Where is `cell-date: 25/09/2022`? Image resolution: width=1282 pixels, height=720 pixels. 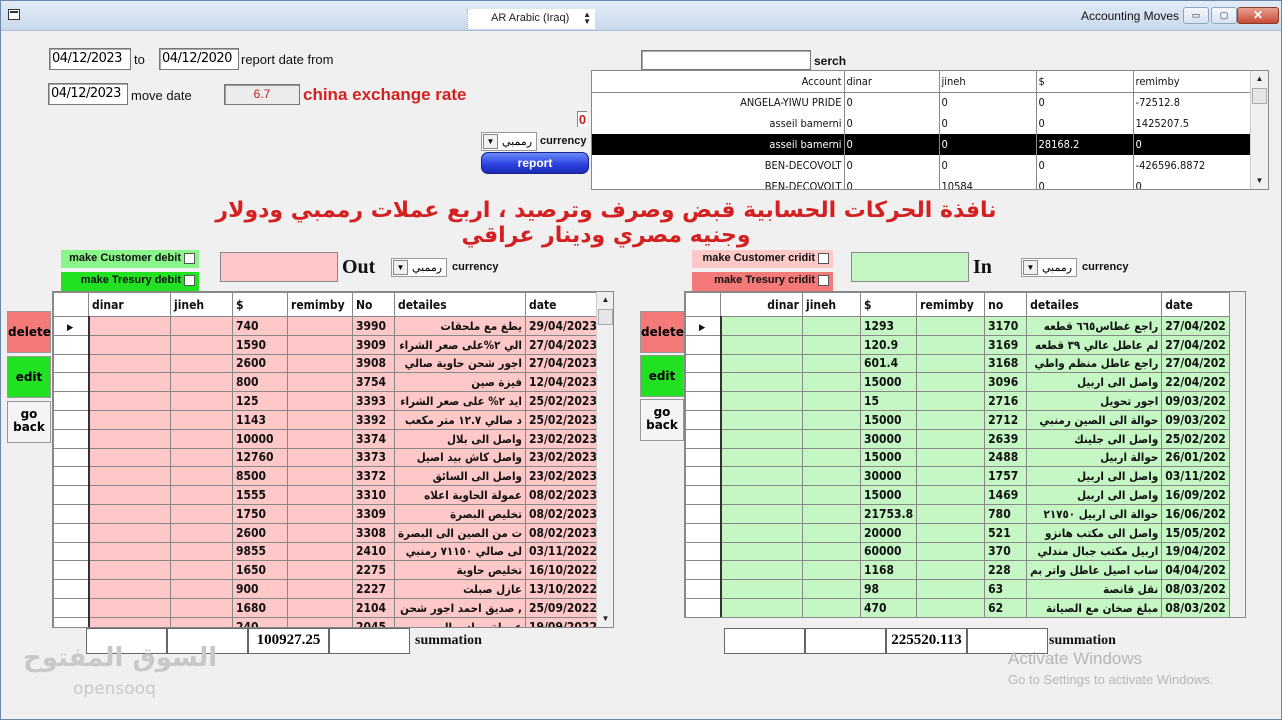
cell-date: 25/09/2022 is located at coordinates (562, 607).